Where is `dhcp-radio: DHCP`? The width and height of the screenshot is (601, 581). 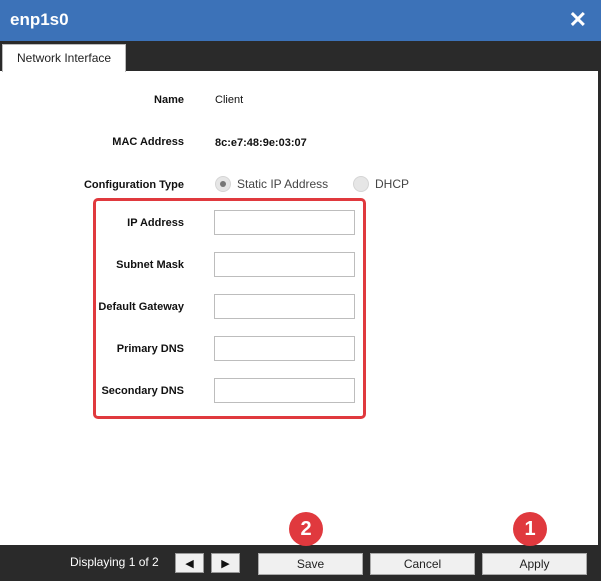
dhcp-radio: DHCP is located at coordinates (381, 184).